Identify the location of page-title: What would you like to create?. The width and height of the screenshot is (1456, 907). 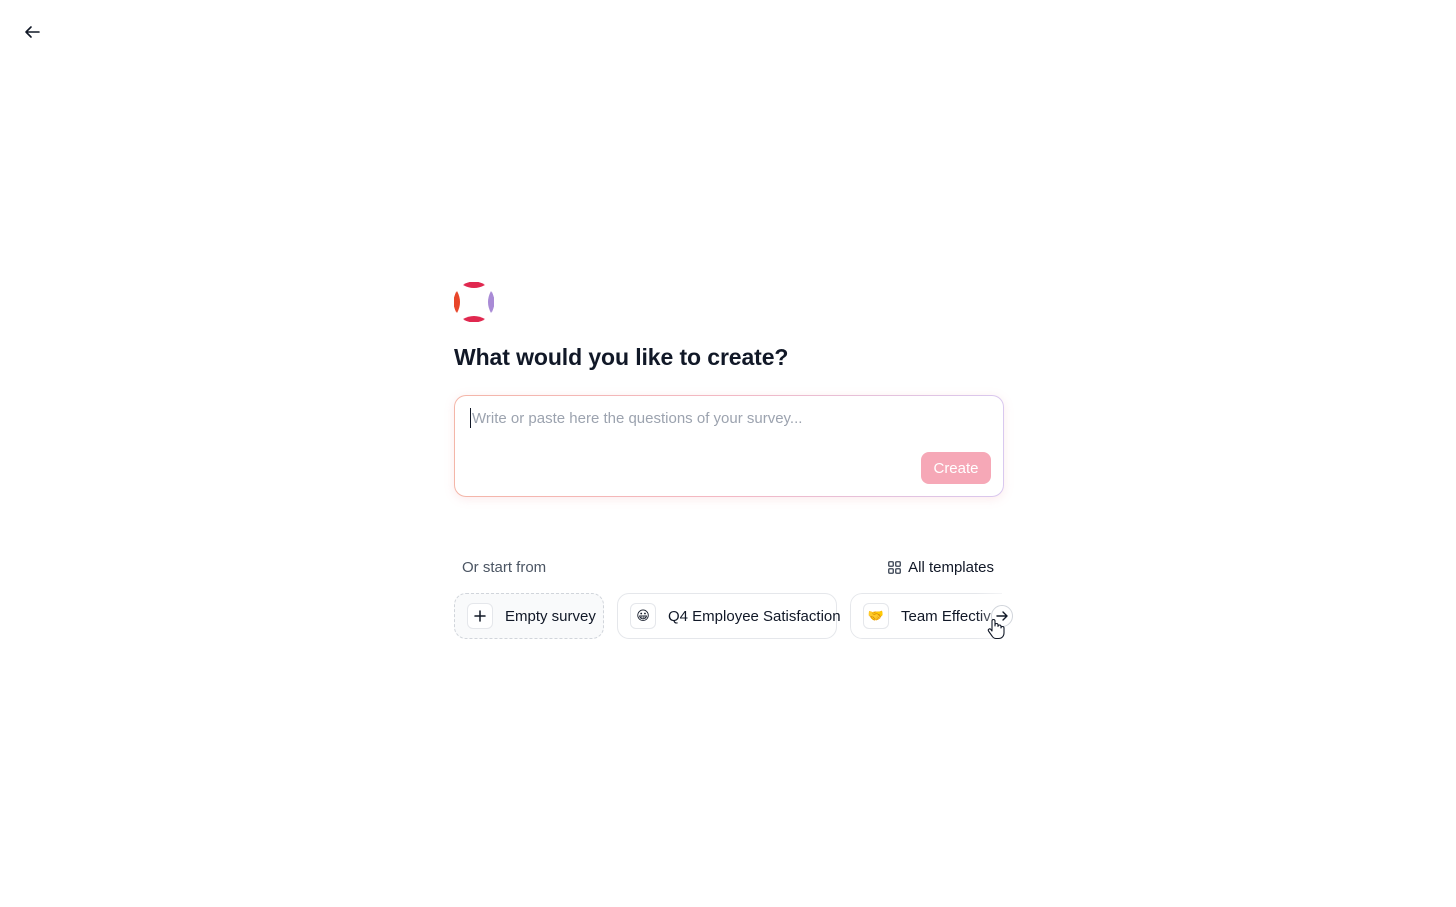
(621, 357).